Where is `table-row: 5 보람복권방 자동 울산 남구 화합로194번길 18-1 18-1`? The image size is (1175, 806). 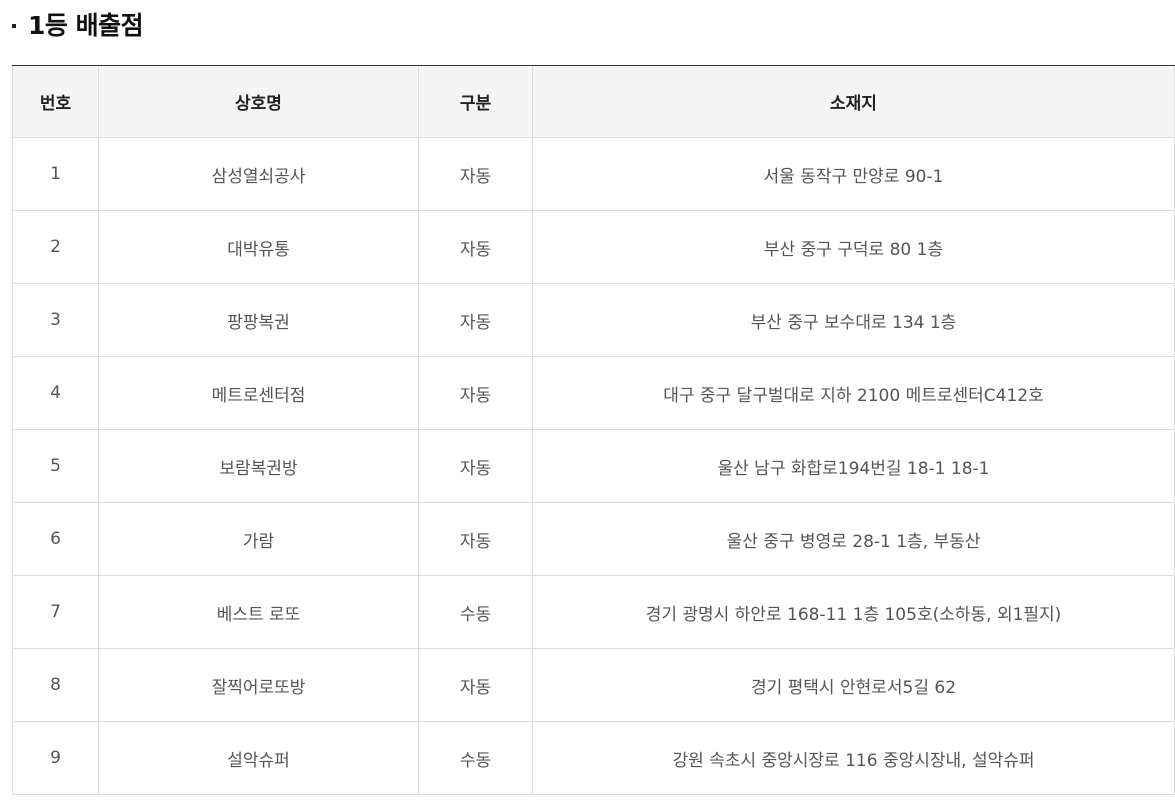
table-row: 5 보람복권방 자동 울산 남구 화합로194번길 18-1 18-1 is located at coordinates (593, 466).